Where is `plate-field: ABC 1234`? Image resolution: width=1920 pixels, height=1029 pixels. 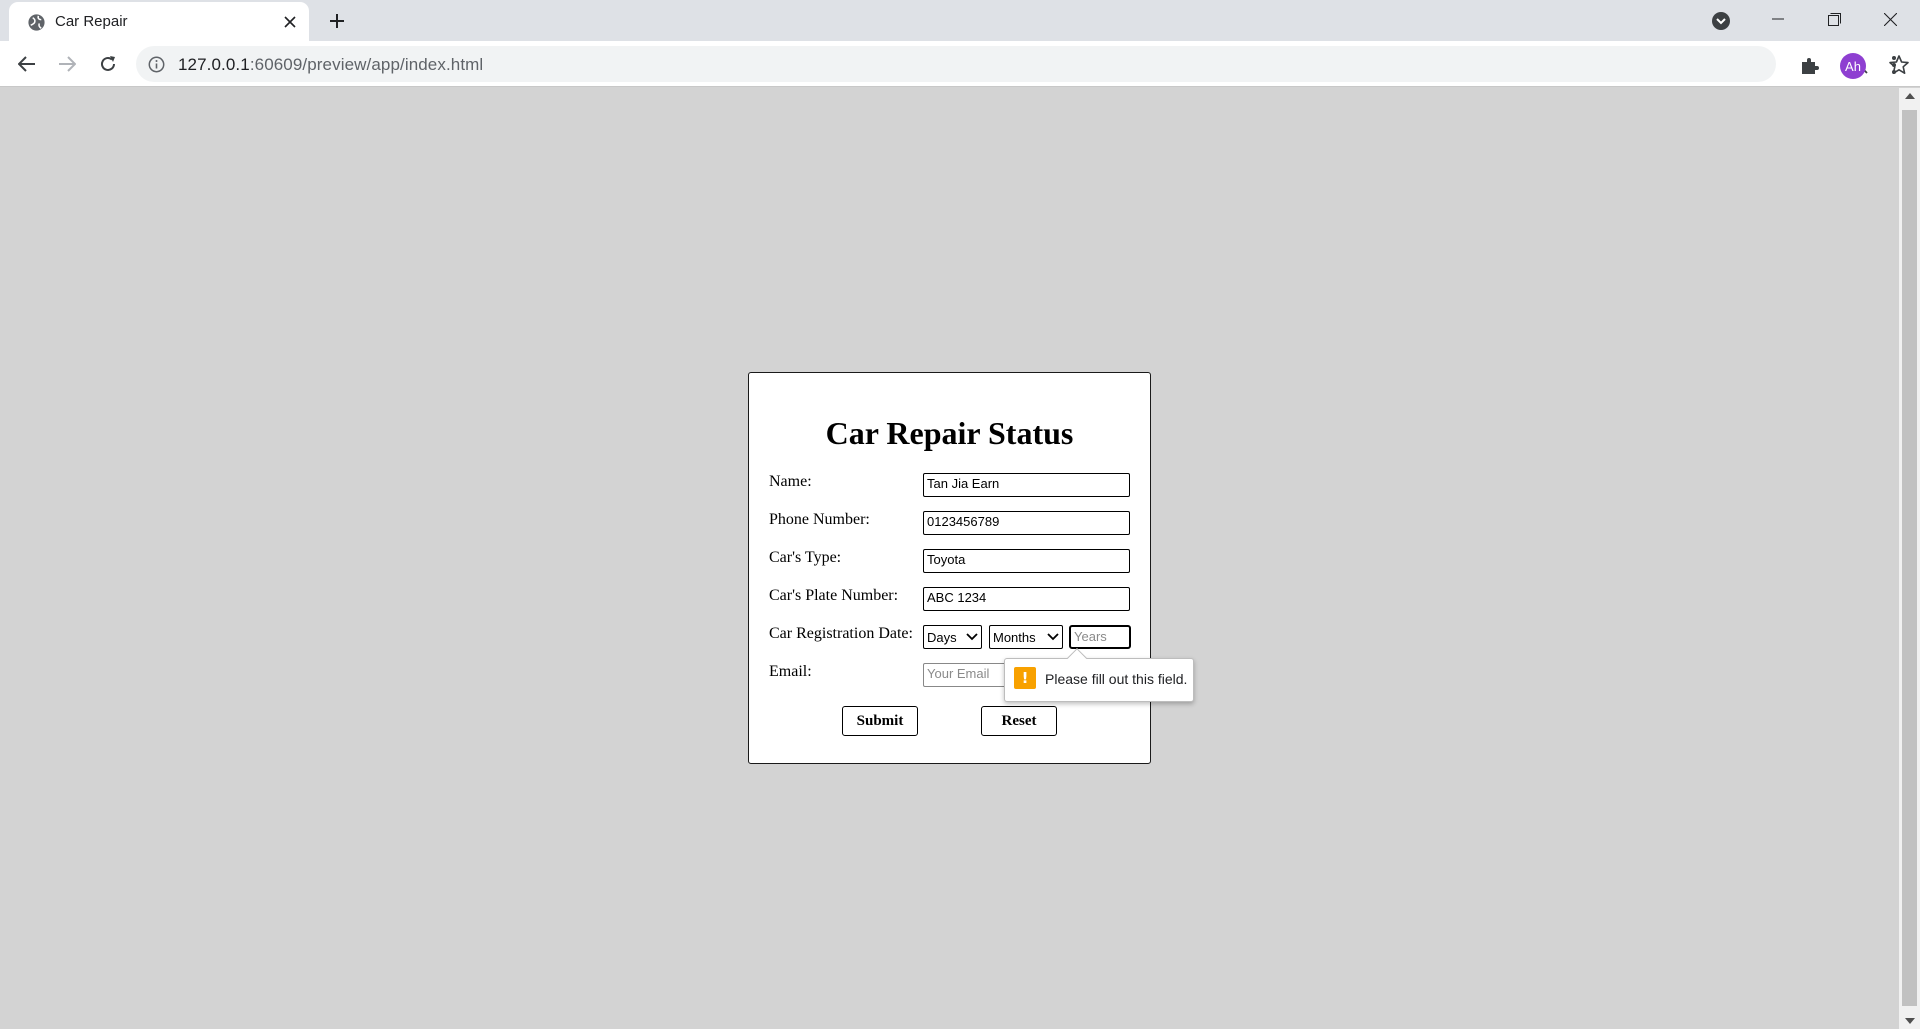
plate-field: ABC 1234 is located at coordinates (1026, 599).